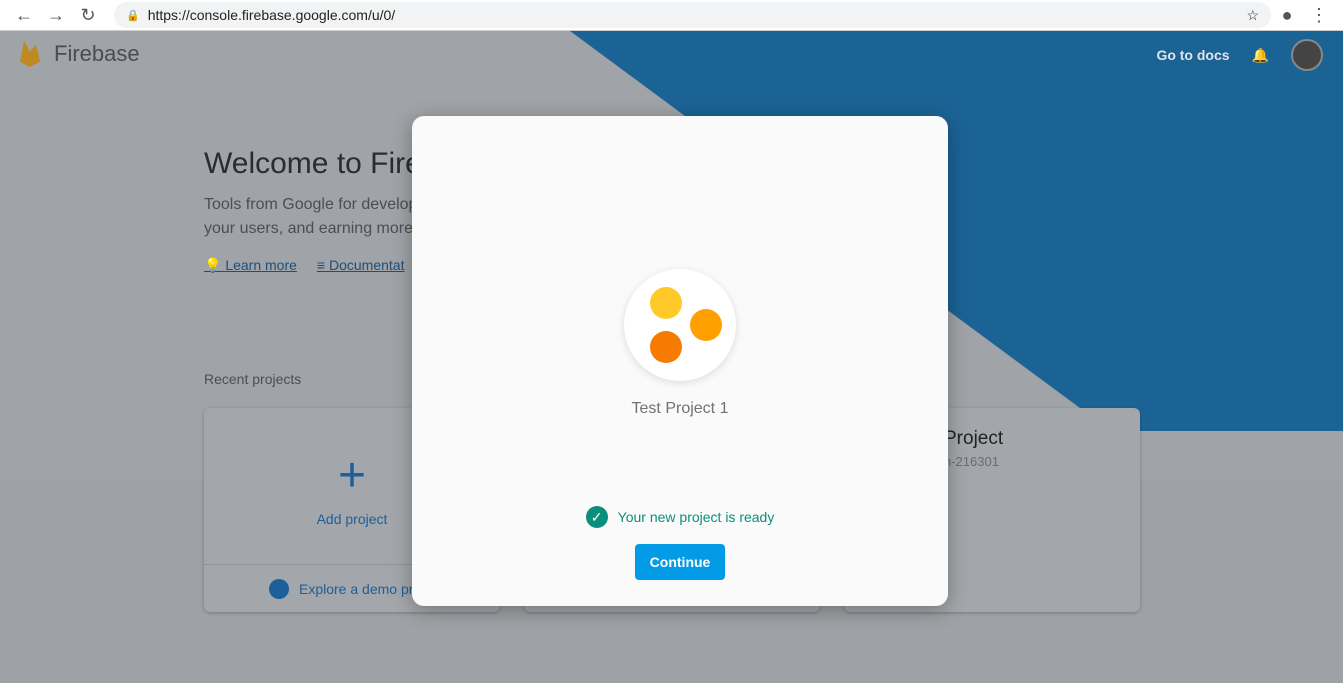 The image size is (1343, 683). Describe the element at coordinates (680, 517) in the screenshot. I see `status-message: ✓ Your new project is ready` at that location.